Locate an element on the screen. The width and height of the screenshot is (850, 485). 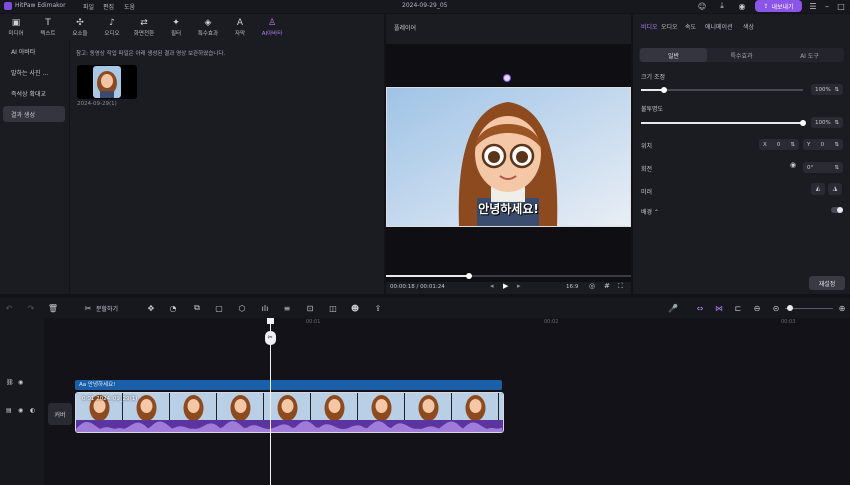
tool-media: ▣ 미디어 is located at coordinates (16, 28).